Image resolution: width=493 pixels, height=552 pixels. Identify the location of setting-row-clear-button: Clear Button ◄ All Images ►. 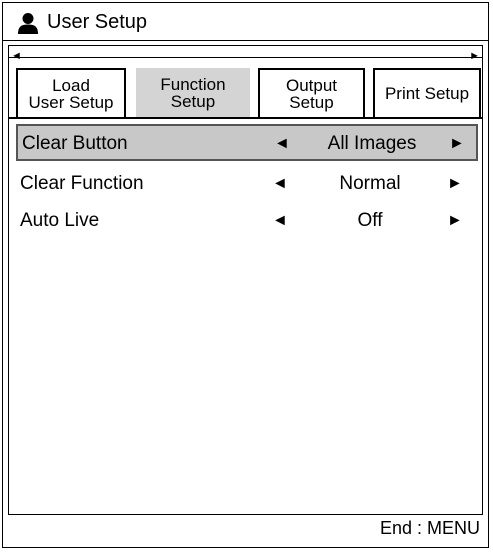
(247, 142).